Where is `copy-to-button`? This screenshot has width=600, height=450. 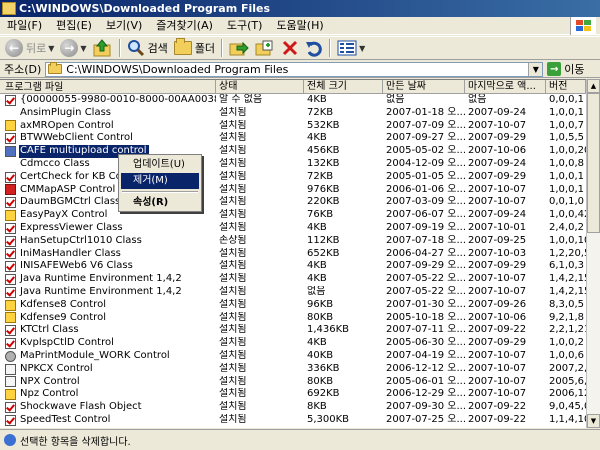
copy-to-button is located at coordinates (265, 48).